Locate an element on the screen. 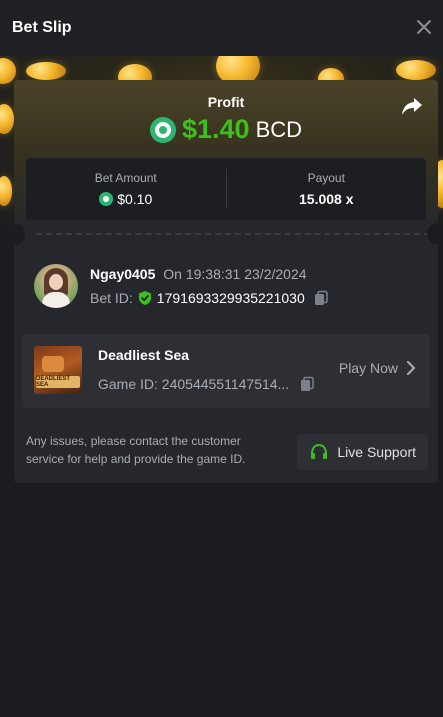 This screenshot has width=443, height=717. bet-id-row: Bet ID: 1791693329935221030 is located at coordinates (209, 298).